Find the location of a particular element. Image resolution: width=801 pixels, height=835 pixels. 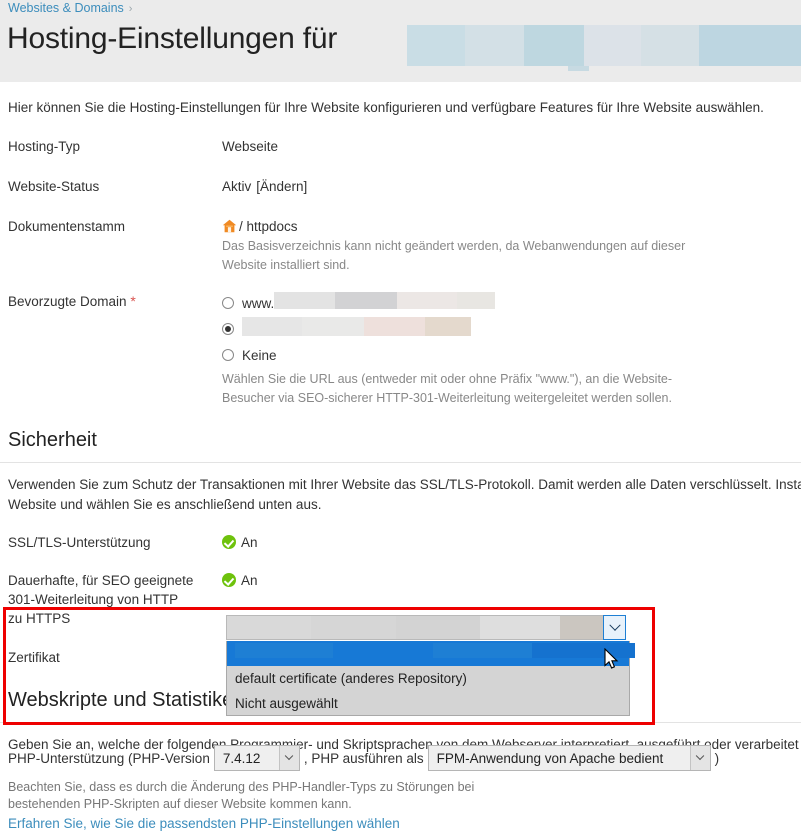

section-divider-security is located at coordinates (400, 462).